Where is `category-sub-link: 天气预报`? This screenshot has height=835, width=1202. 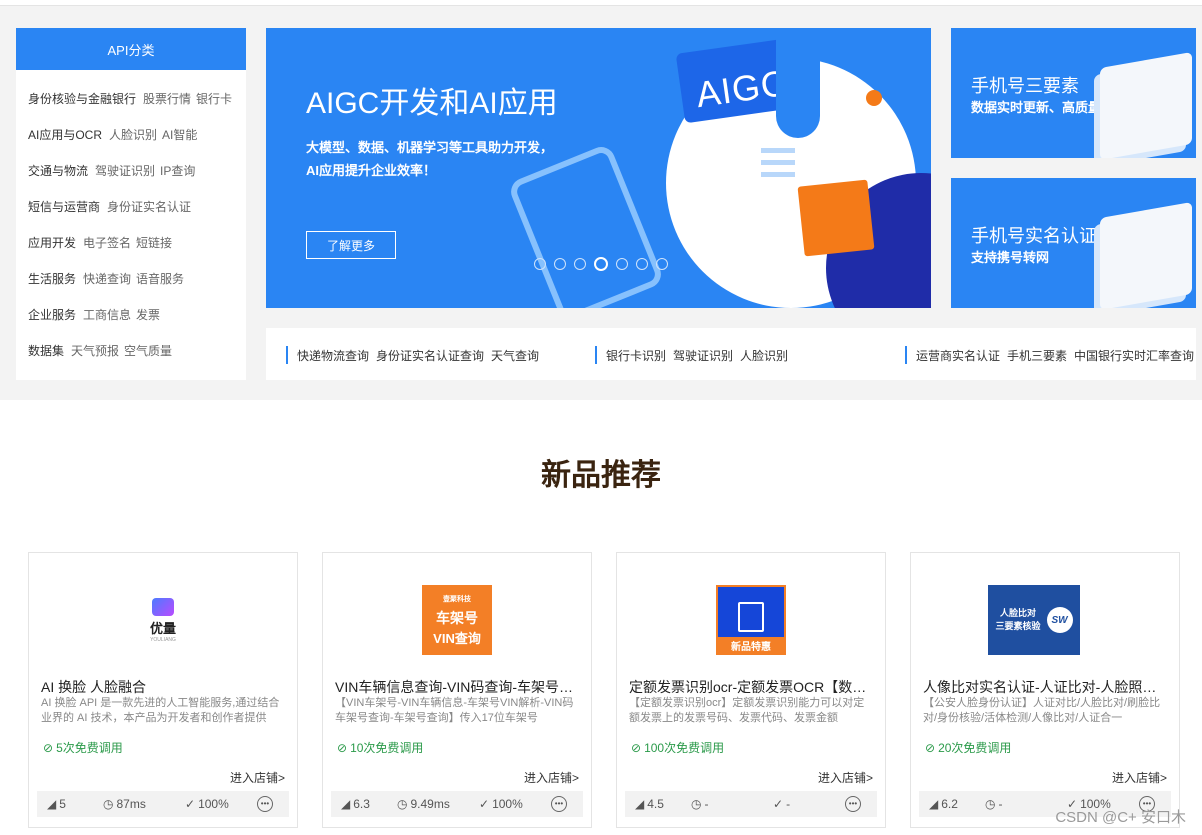
category-sub-link: 天气预报 is located at coordinates (95, 350).